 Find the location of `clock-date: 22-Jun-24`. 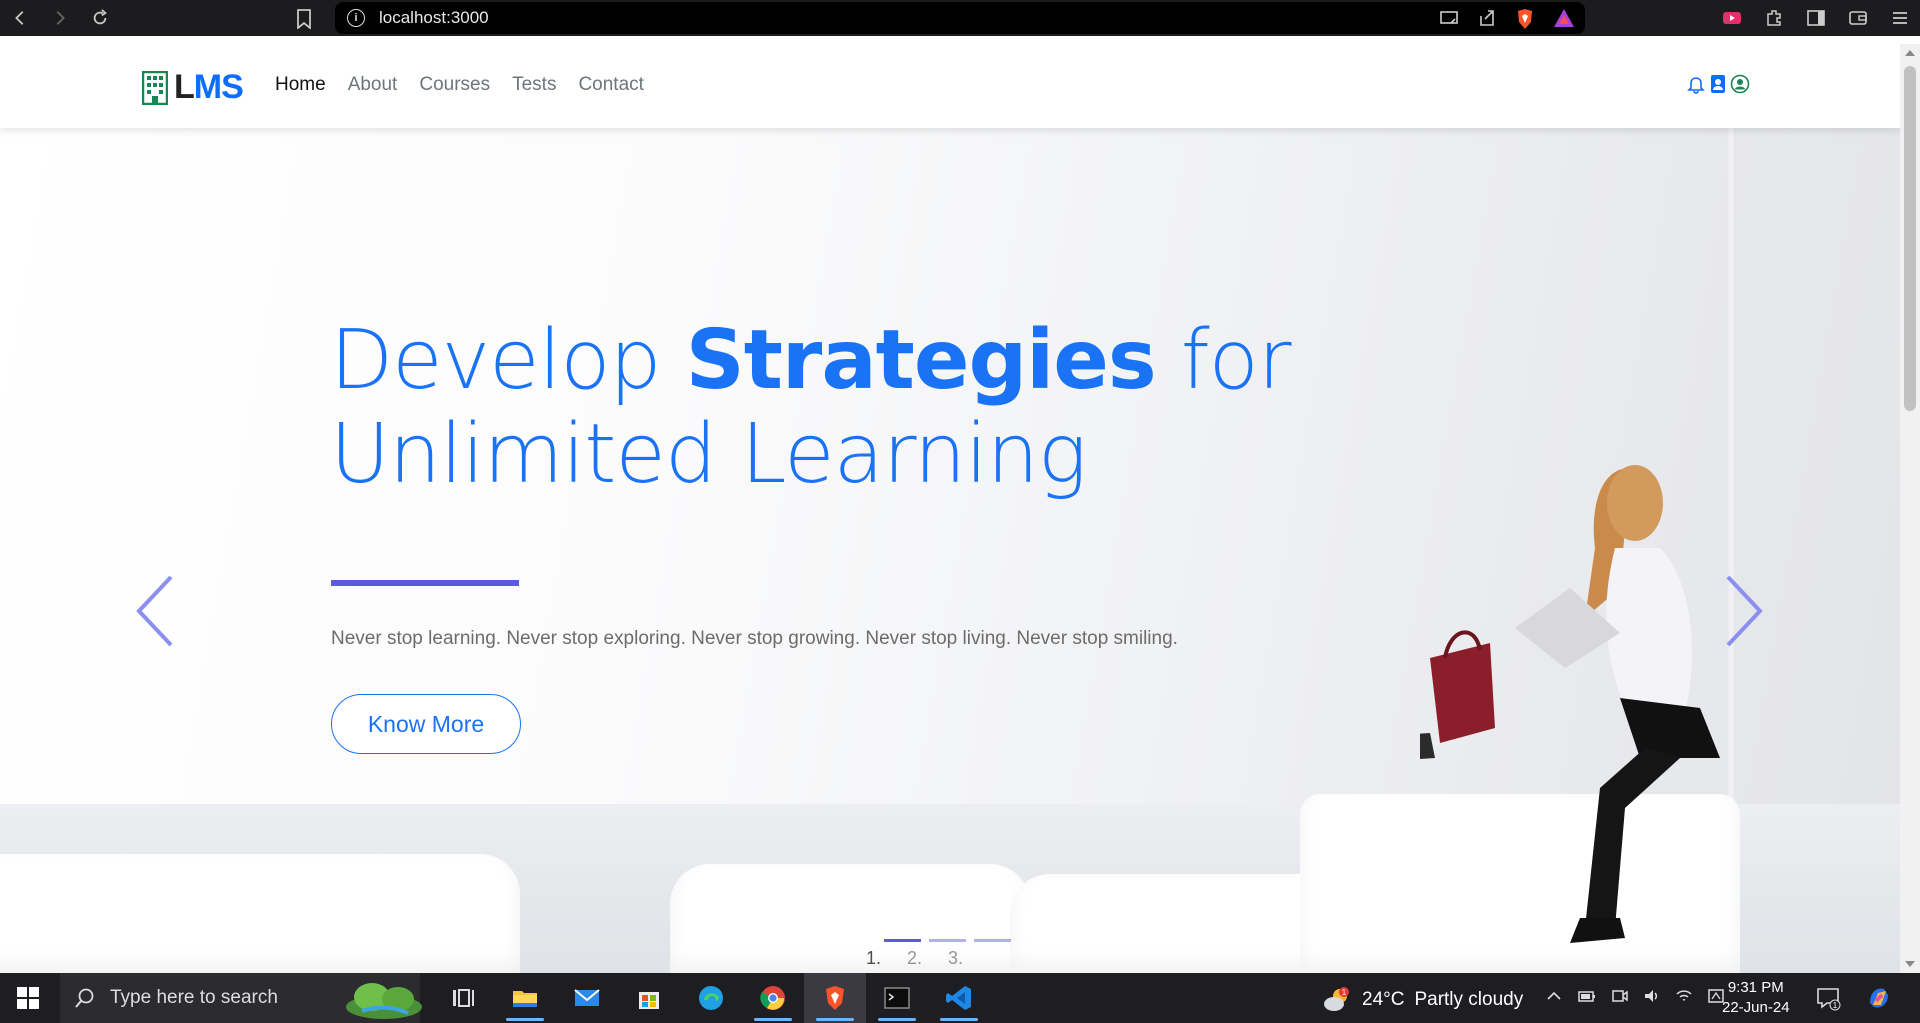

clock-date: 22-Jun-24 is located at coordinates (1756, 1007).